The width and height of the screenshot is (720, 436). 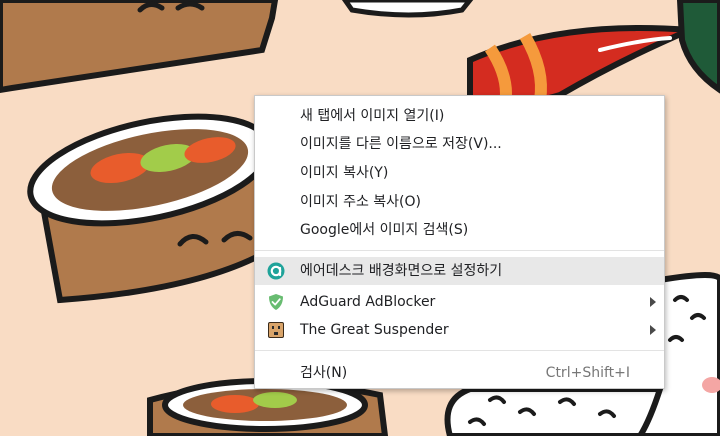 What do you see at coordinates (459, 116) in the screenshot?
I see `menu-item-open-image-new-tab: 새 탭에서 이미지 열기(I)` at bounding box center [459, 116].